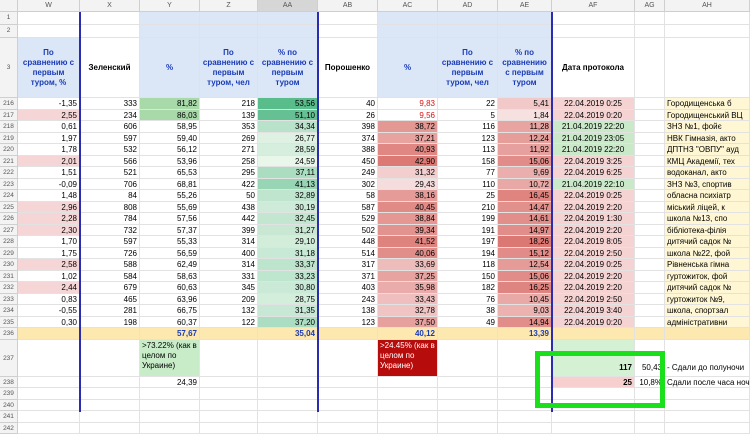 This screenshot has height=434, width=750. I want to click on cell-y: 57,37, so click(170, 231).